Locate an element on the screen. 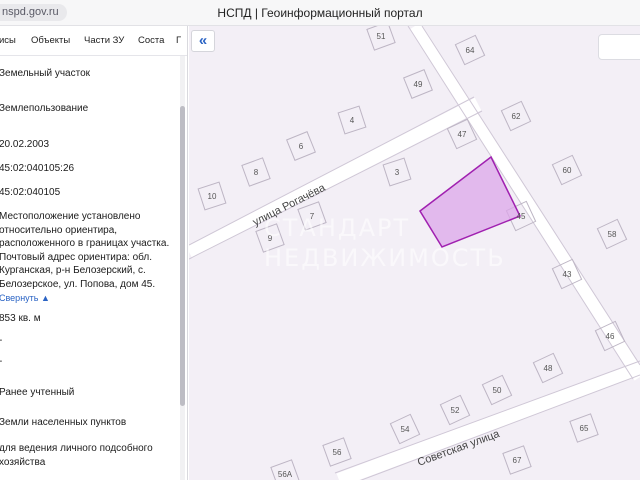  tab-objects: Объекты is located at coordinates (50, 40).